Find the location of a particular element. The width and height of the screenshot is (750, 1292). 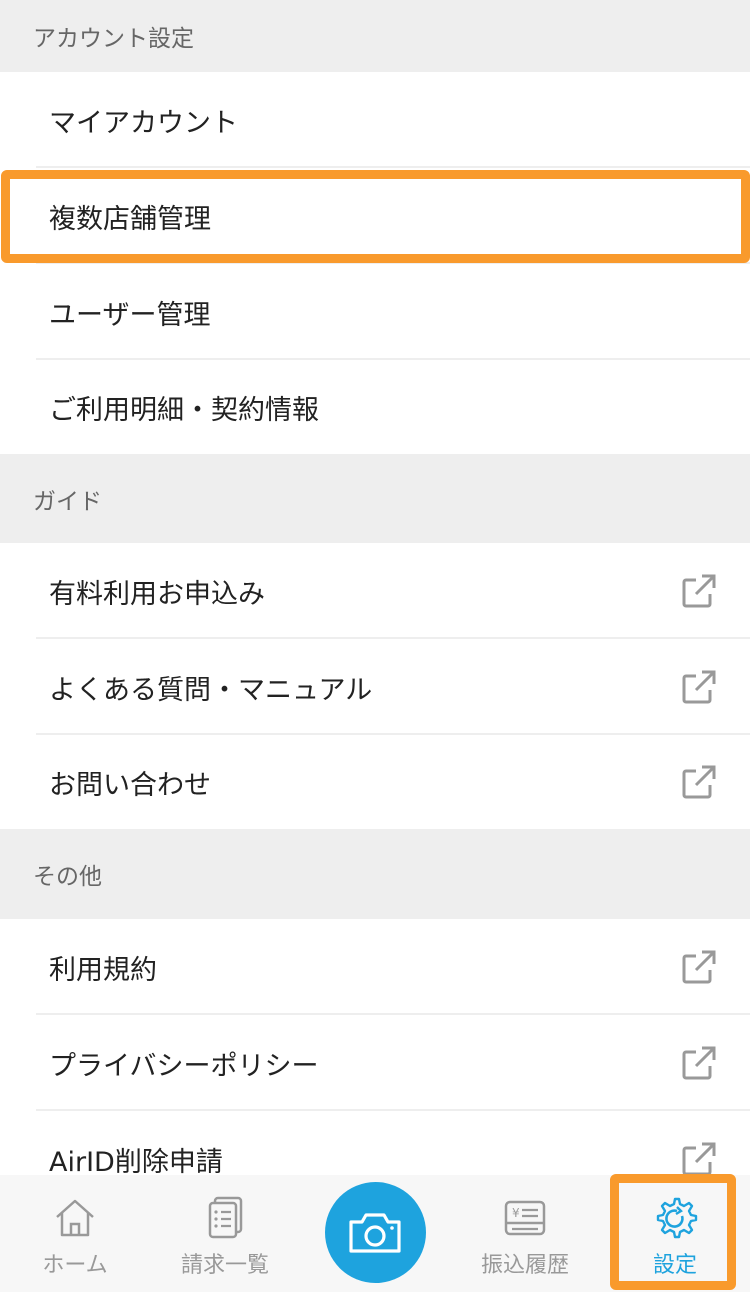

menu-item-label: お問い合わせ is located at coordinates (130, 785).